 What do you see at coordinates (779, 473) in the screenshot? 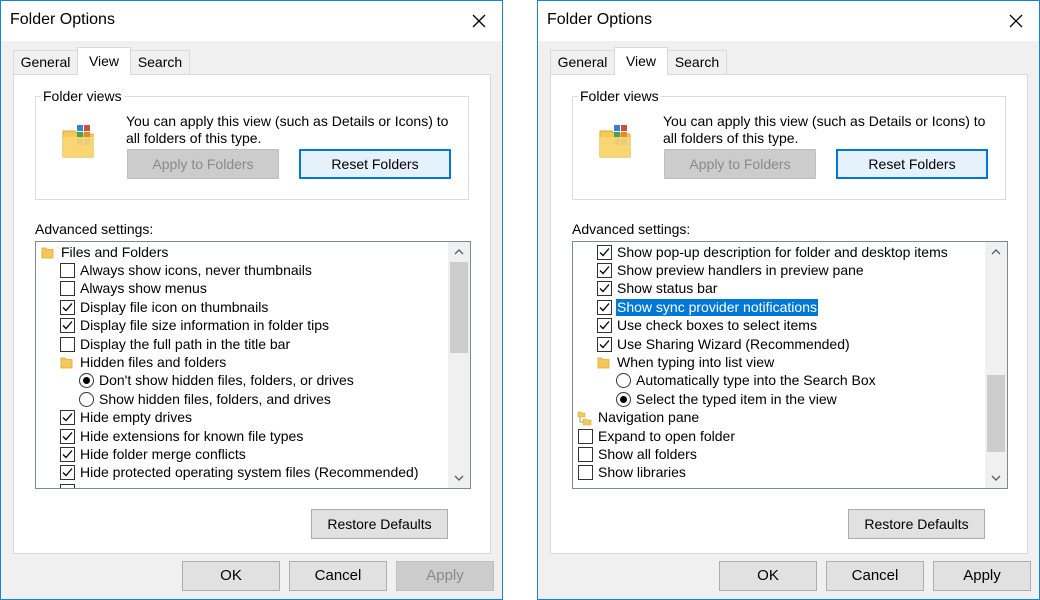
I see `setting-checkbox-row: Show libraries` at bounding box center [779, 473].